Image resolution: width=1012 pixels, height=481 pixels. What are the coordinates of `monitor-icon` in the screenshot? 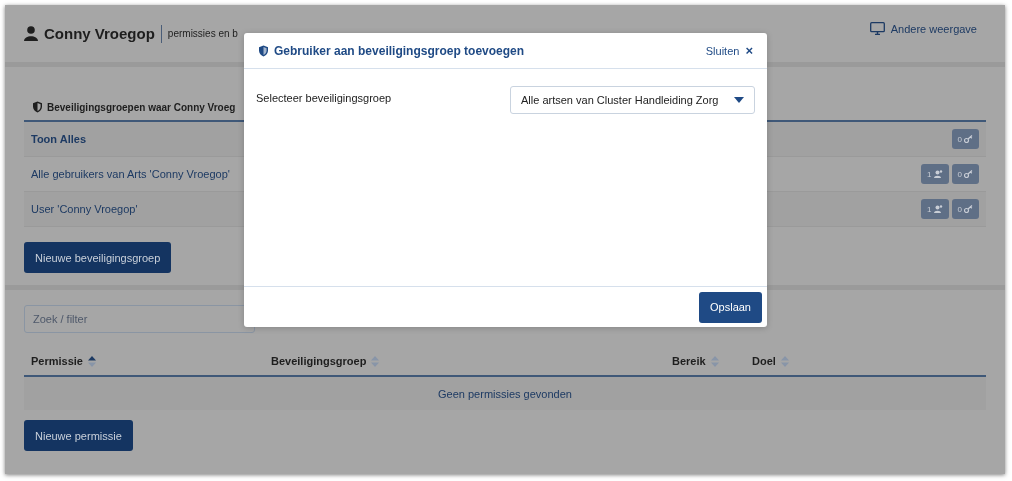 It's located at (877, 28).